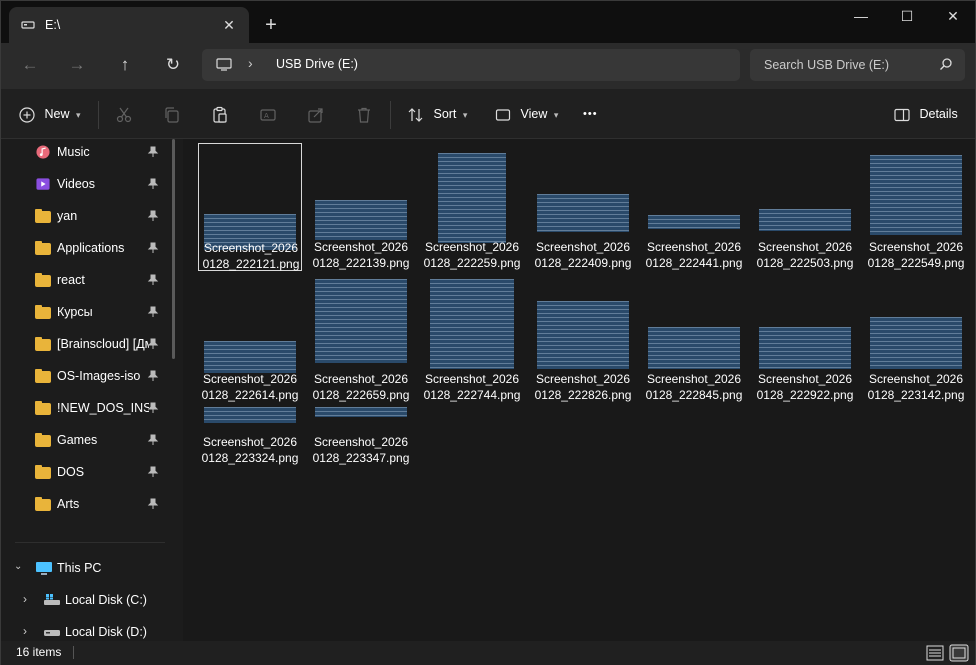 Image resolution: width=976 pixels, height=665 pixels. Describe the element at coordinates (173, 65) in the screenshot. I see `refresh-button: ↻` at that location.